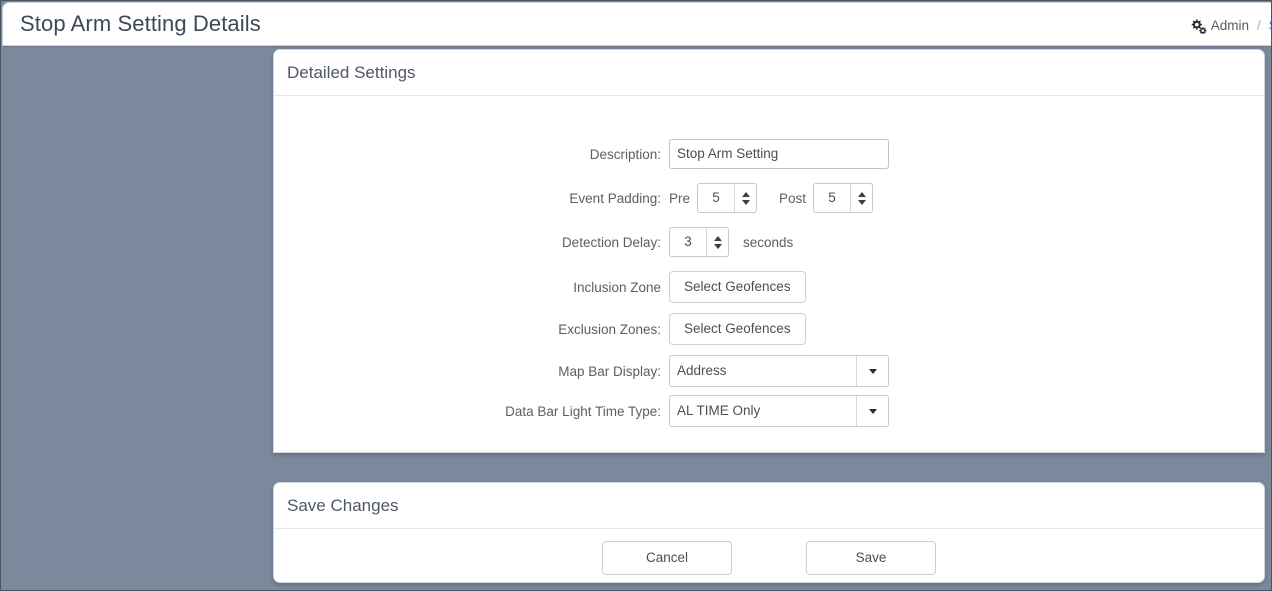  I want to click on form-row-inclusion-zone: Inclusion Zone Select Geofences, so click(769, 287).